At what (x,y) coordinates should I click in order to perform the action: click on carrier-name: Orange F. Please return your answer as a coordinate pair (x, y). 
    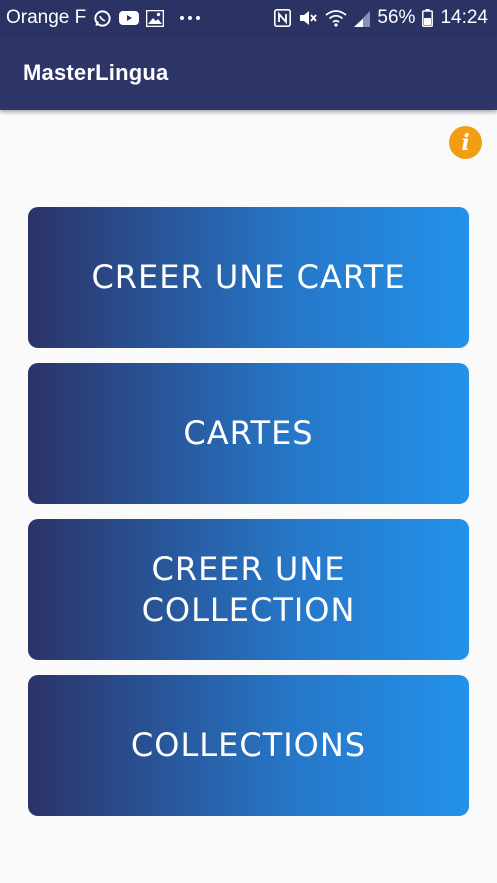
    Looking at the image, I should click on (46, 17).